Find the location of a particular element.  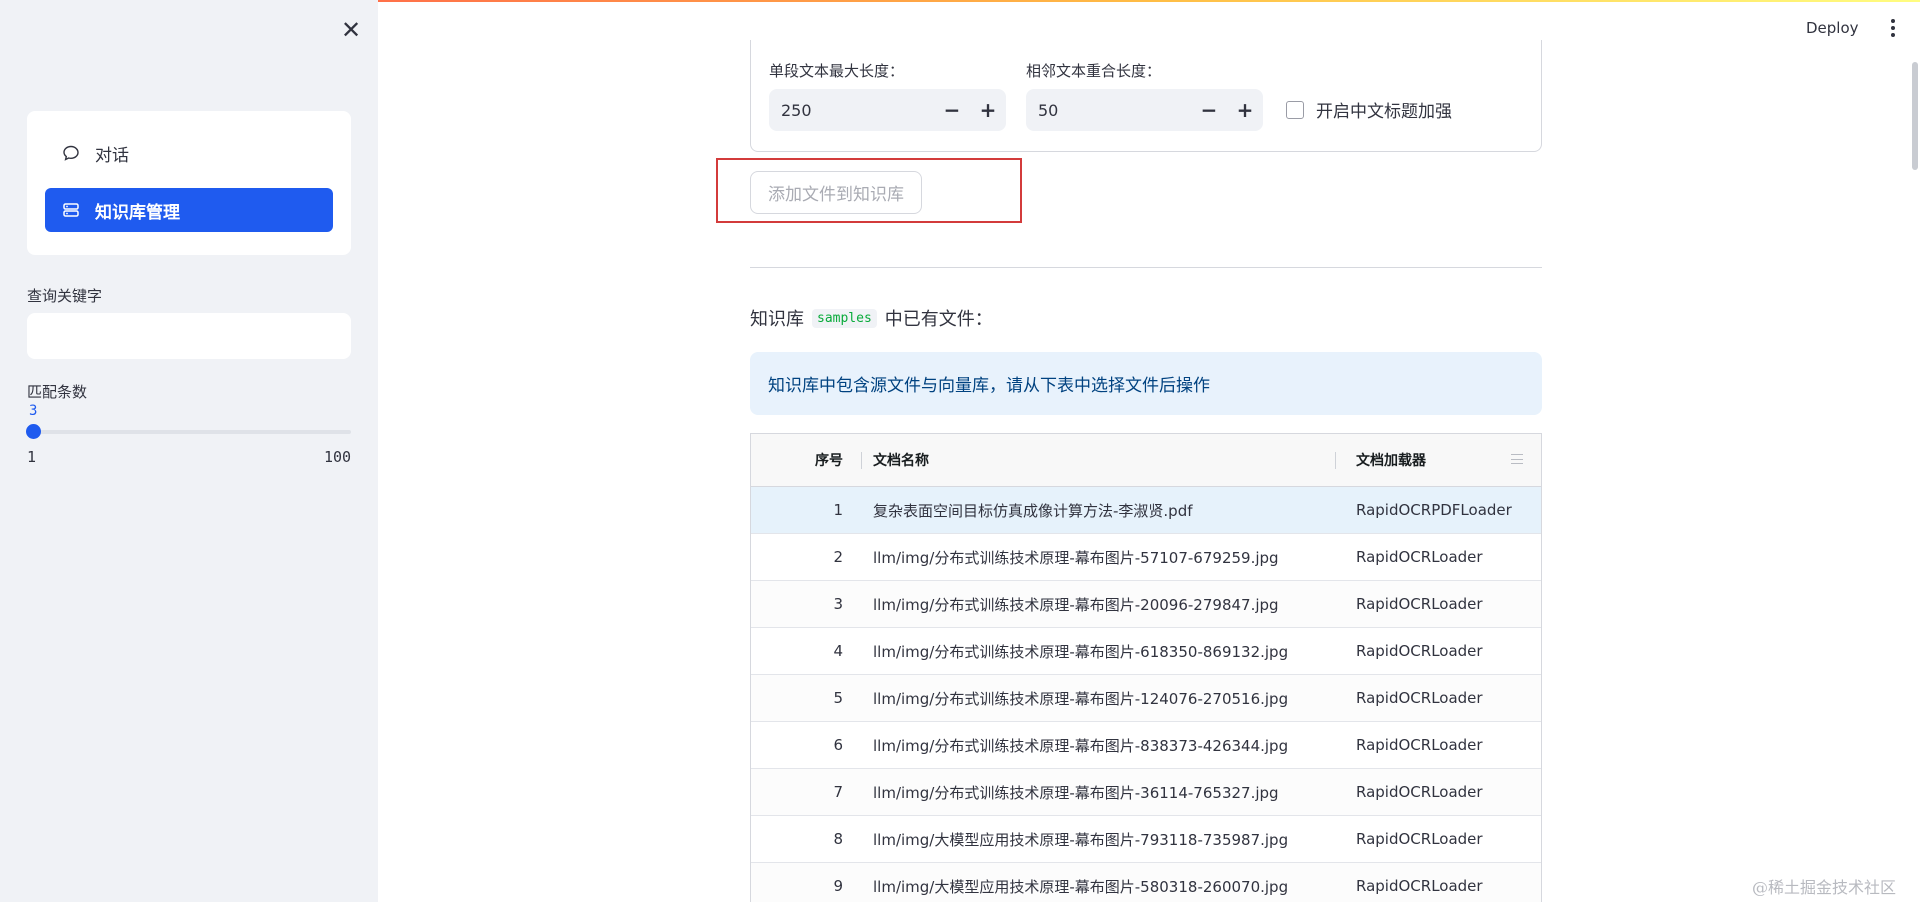

cell-loader: RapidOCRPDFLoader is located at coordinates (1434, 510).